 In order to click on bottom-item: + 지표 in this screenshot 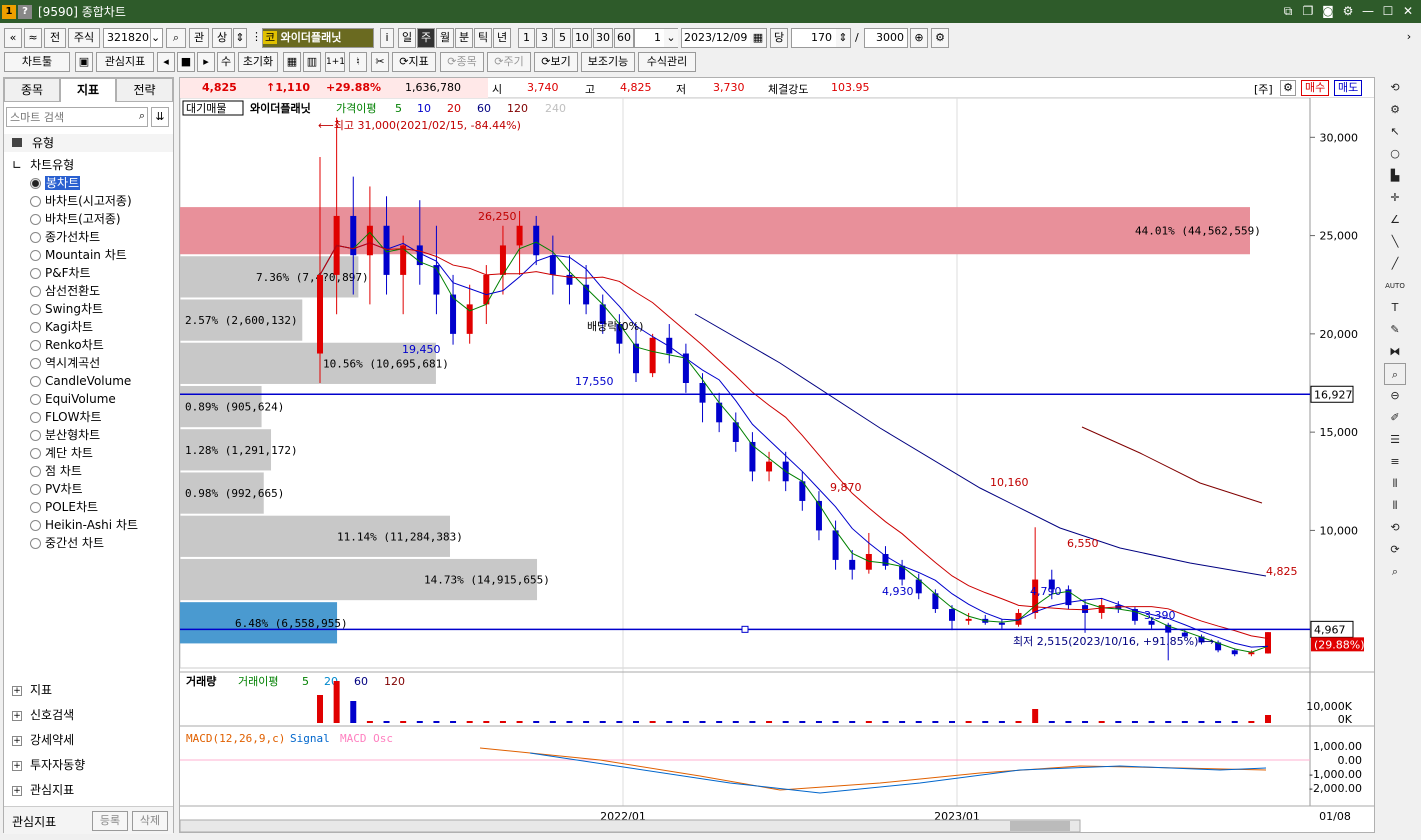, I will do `click(88, 690)`.